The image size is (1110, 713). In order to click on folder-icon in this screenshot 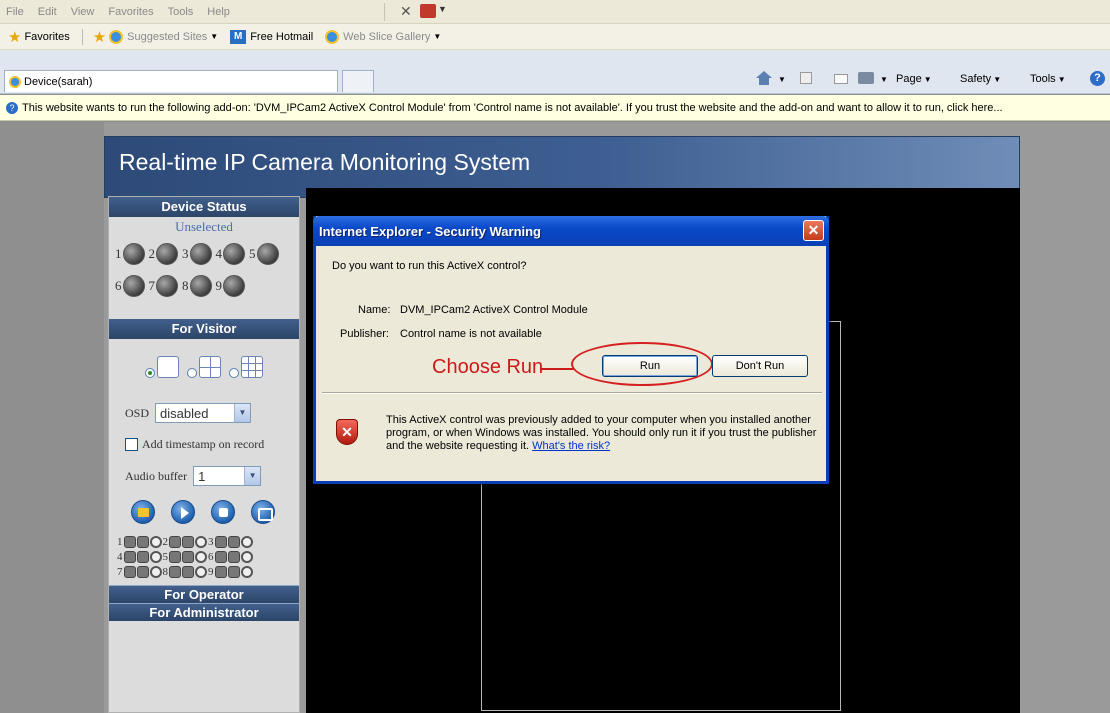, I will do `click(143, 512)`.